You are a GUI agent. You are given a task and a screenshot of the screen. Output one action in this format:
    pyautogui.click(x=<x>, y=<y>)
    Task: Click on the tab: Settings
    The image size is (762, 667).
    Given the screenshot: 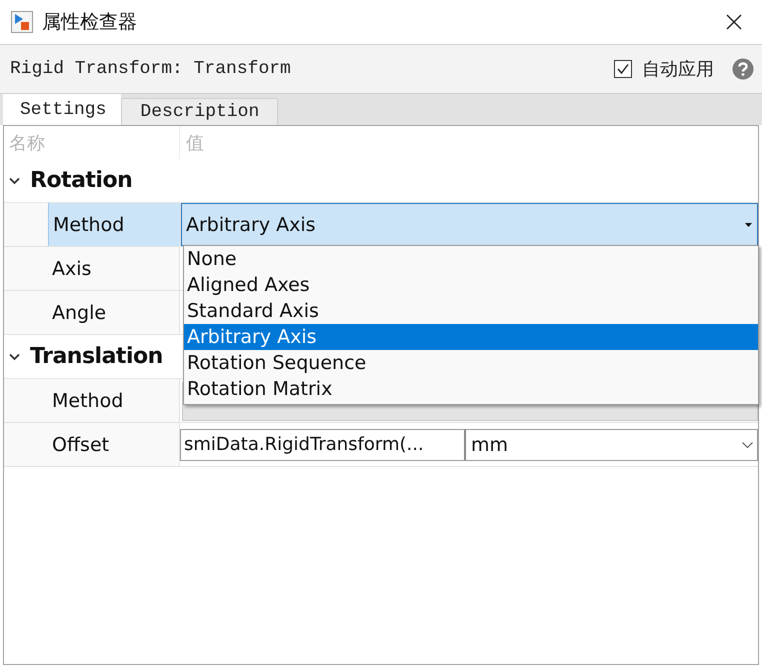 What is the action you would take?
    pyautogui.click(x=62, y=109)
    